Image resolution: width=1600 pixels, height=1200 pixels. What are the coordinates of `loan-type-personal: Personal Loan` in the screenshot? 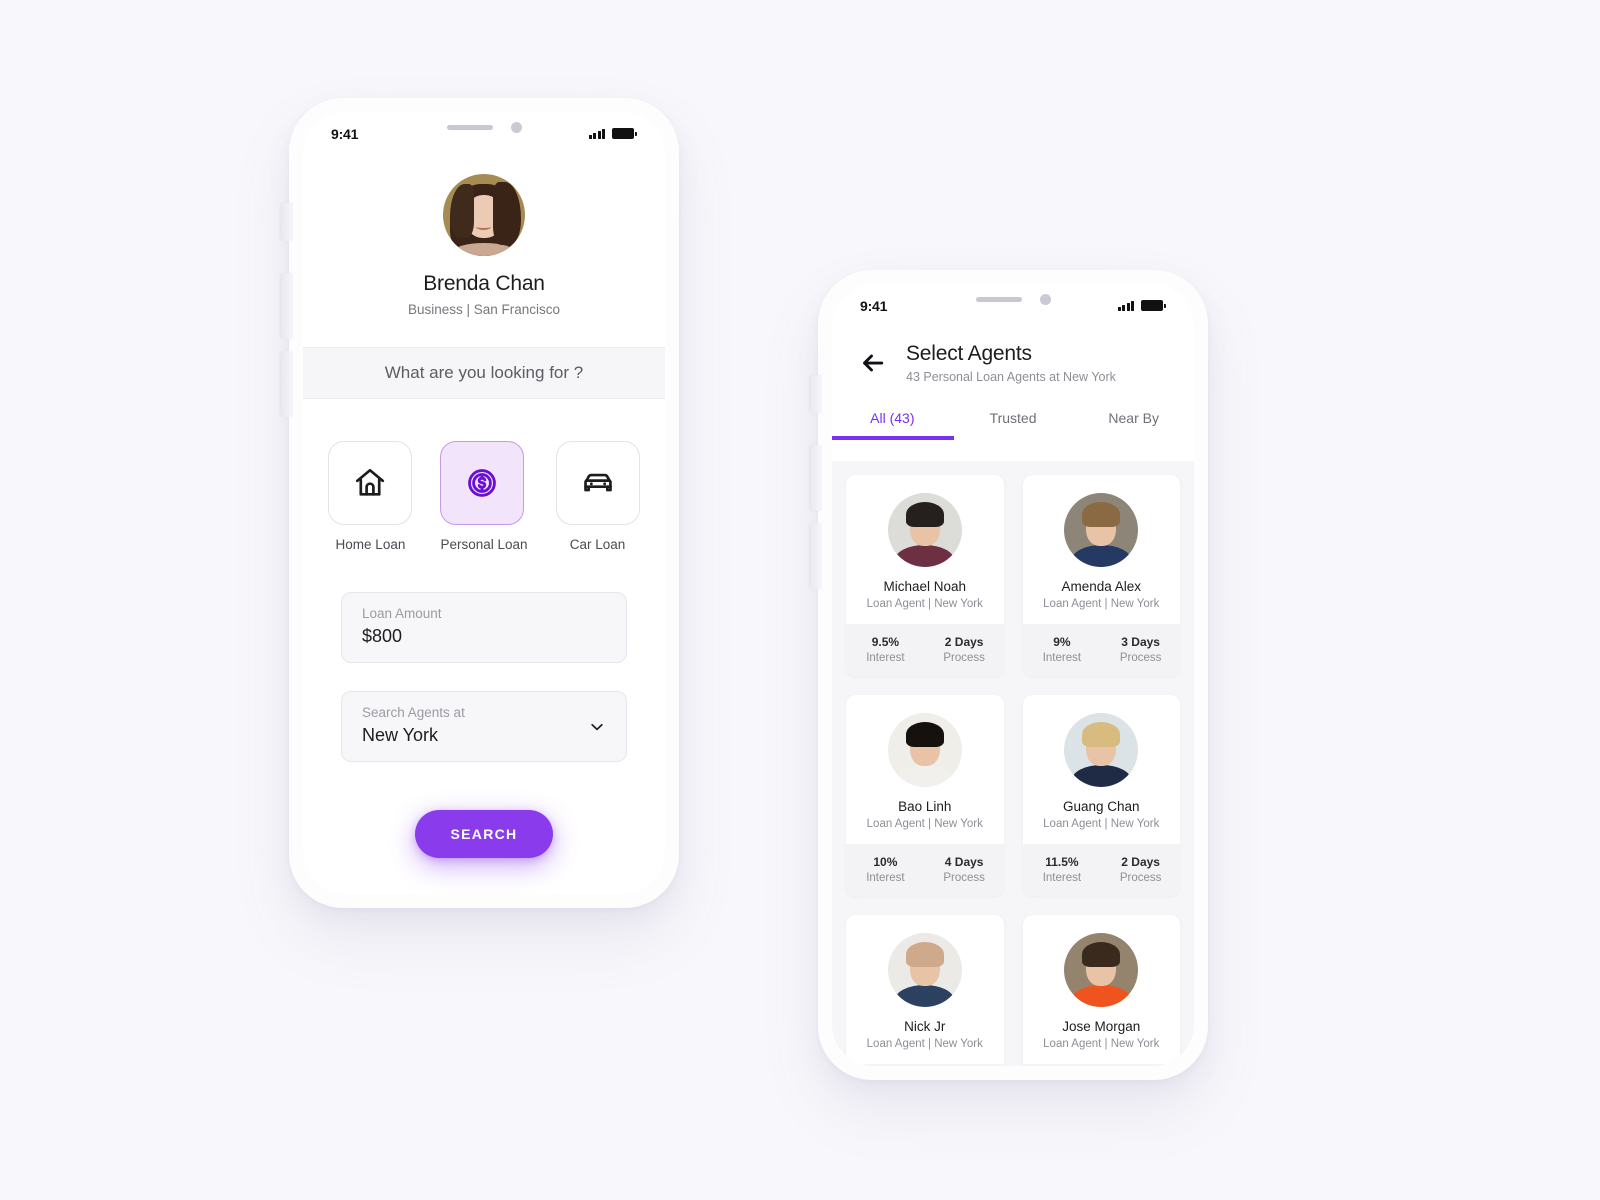 It's located at (484, 496).